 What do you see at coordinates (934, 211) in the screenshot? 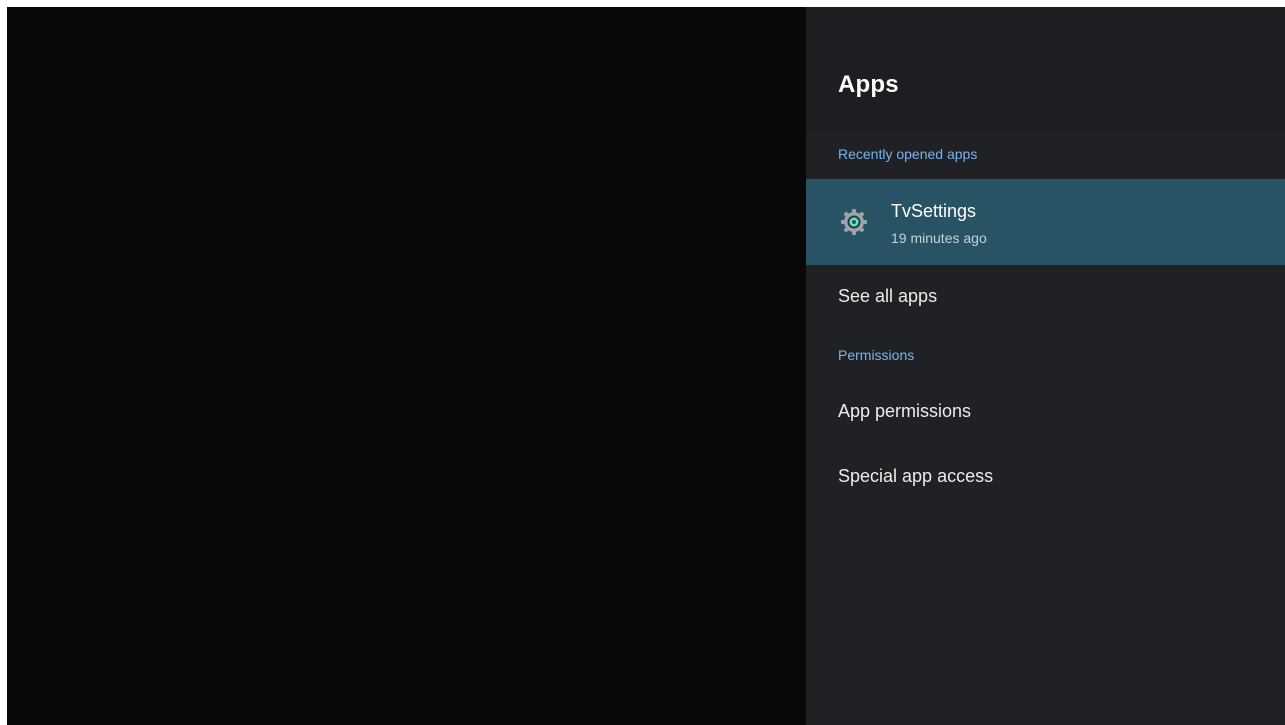
I see `app-name: TvSettings` at bounding box center [934, 211].